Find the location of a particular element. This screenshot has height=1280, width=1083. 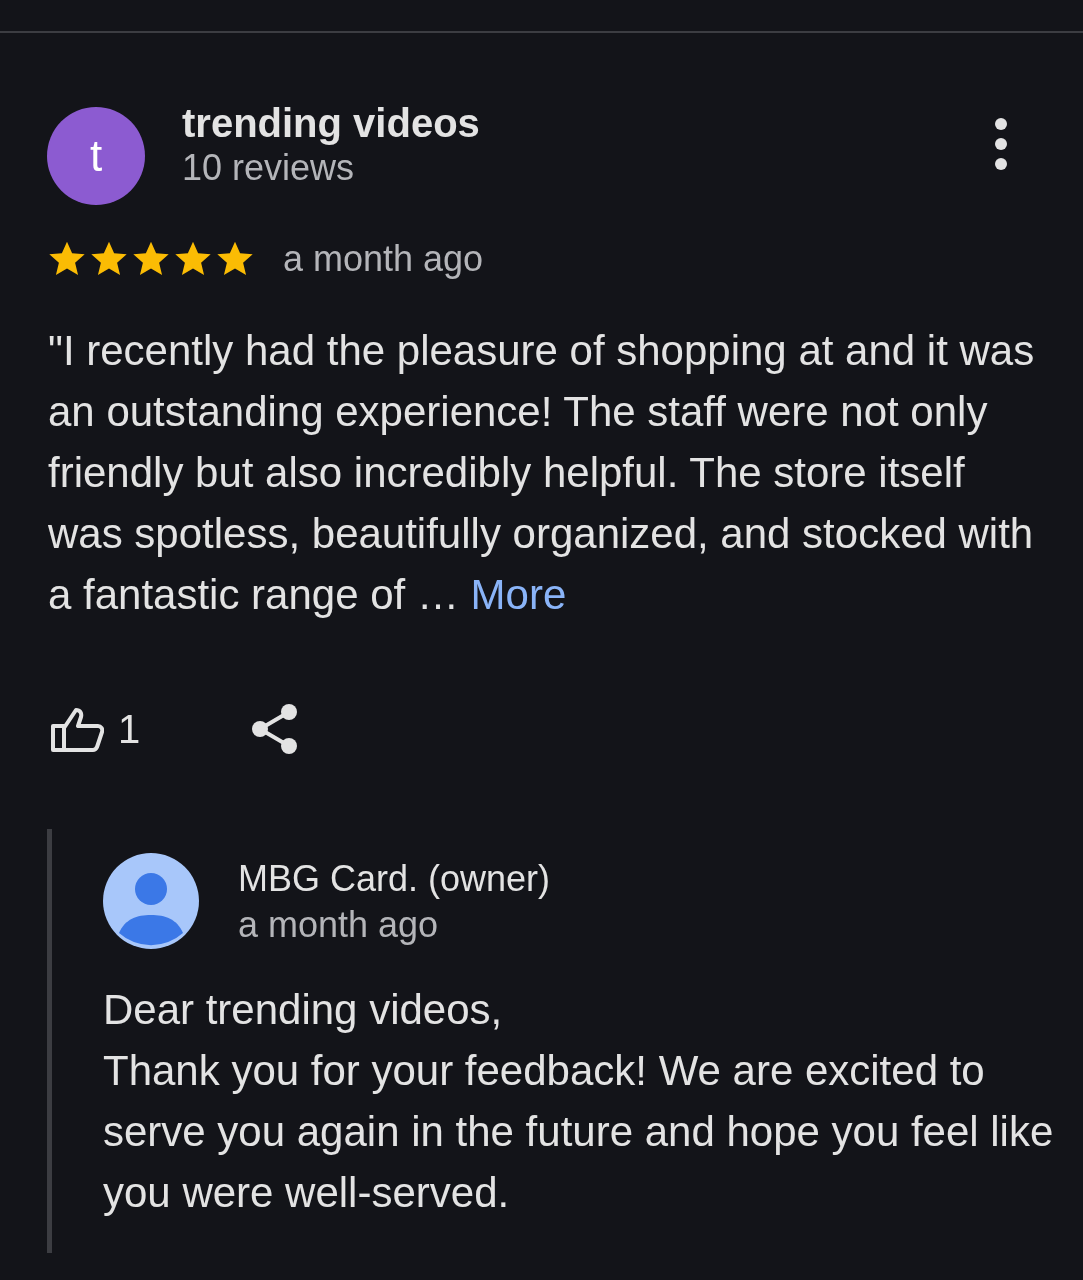

owner-avatar-icon is located at coordinates (151, 901).